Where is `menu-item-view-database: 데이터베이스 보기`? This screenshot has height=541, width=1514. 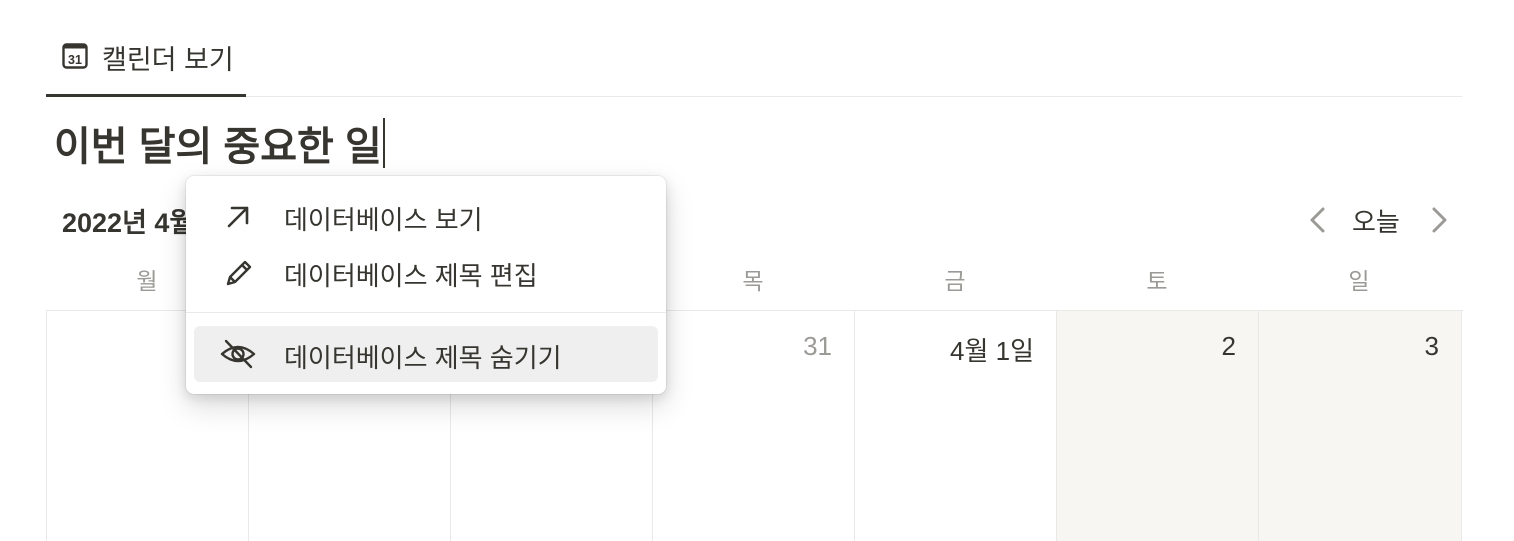
menu-item-view-database: 데이터베이스 보기 is located at coordinates (426, 216).